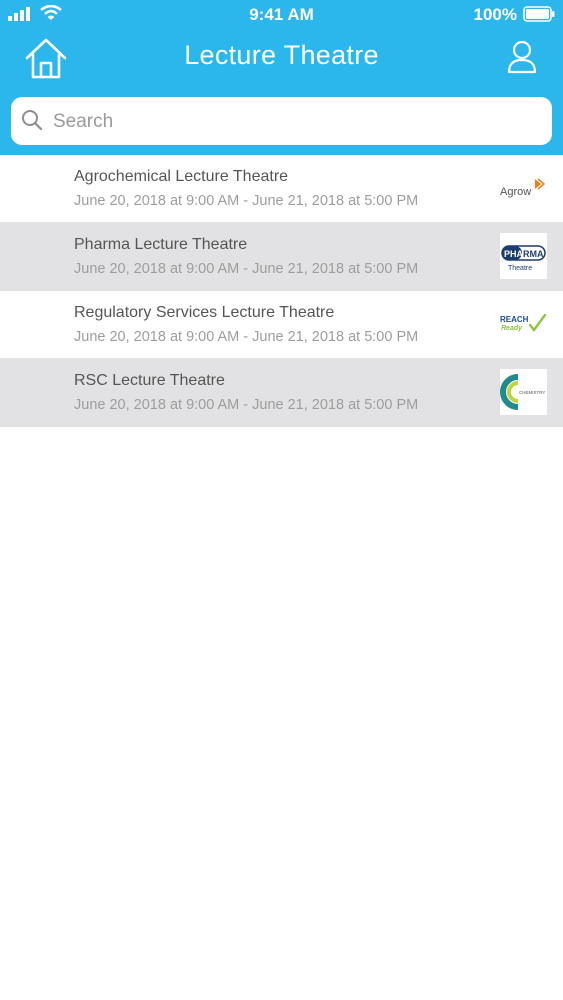  What do you see at coordinates (522, 57) in the screenshot?
I see `user-icon` at bounding box center [522, 57].